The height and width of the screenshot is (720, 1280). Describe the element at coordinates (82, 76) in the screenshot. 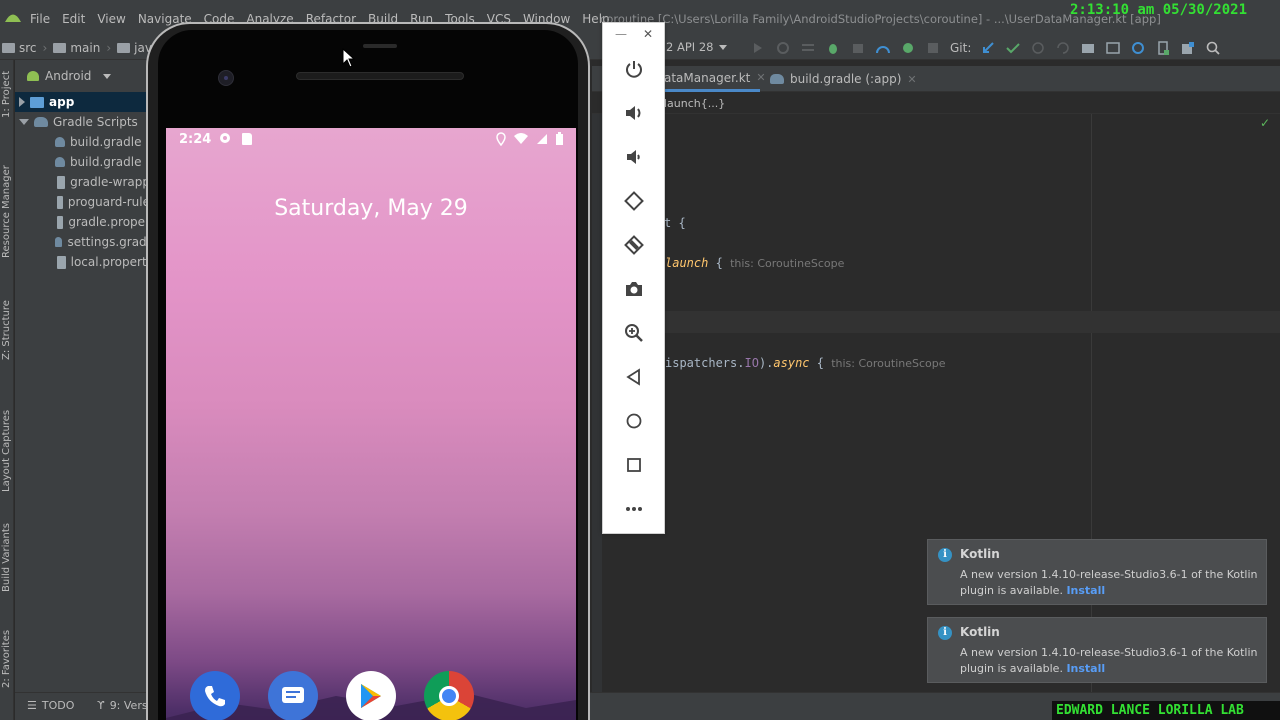

I see `project-view-selector: Android` at that location.